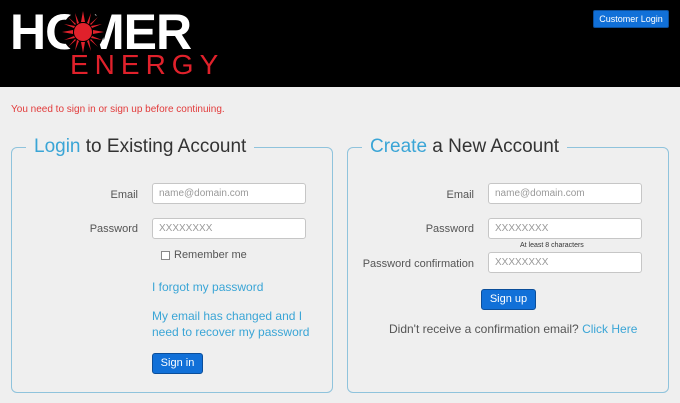 The image size is (680, 403). What do you see at coordinates (207, 287) in the screenshot?
I see `forgot-password-link: I forgot my password` at bounding box center [207, 287].